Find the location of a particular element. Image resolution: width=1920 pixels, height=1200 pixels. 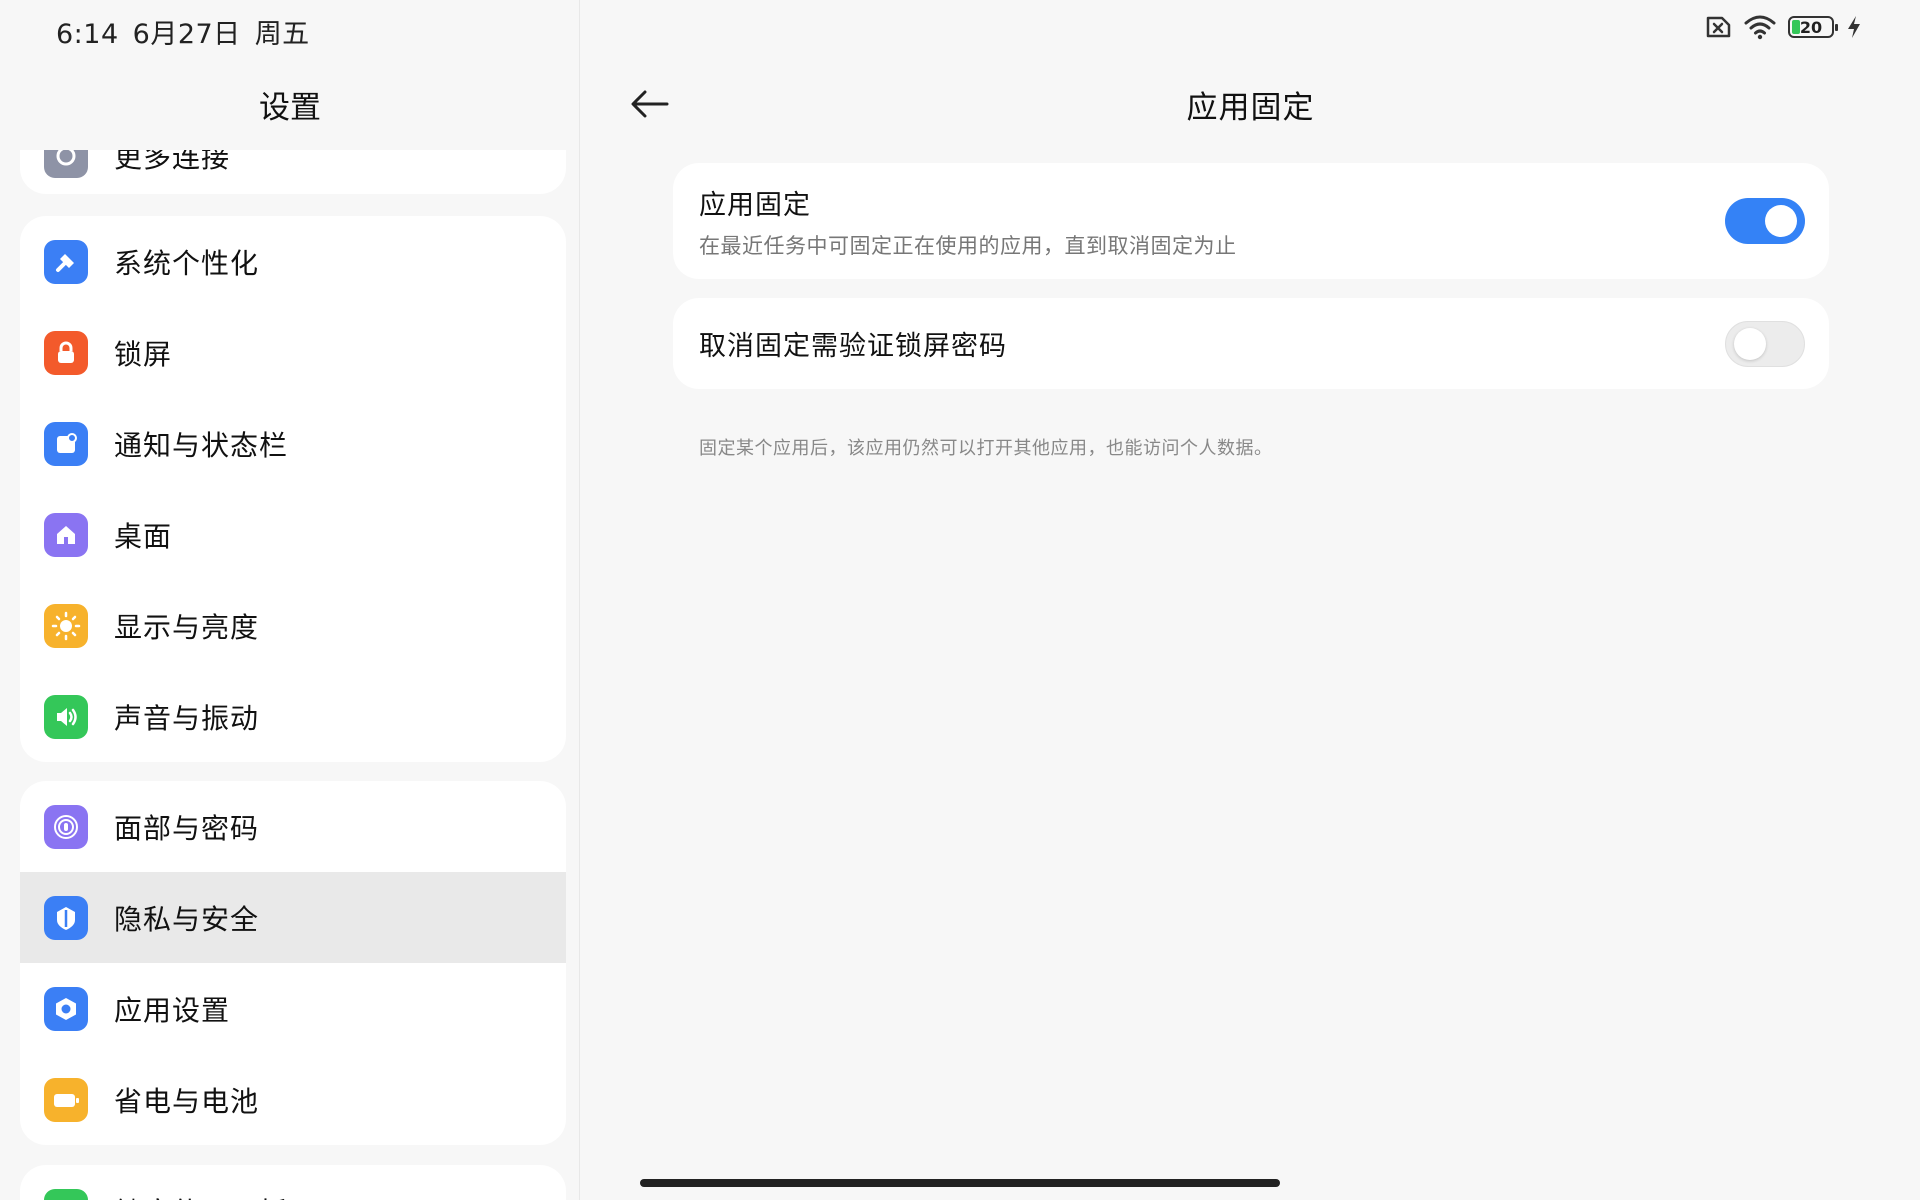

sidebar-item-label: 显示与亮度 is located at coordinates (187, 627).